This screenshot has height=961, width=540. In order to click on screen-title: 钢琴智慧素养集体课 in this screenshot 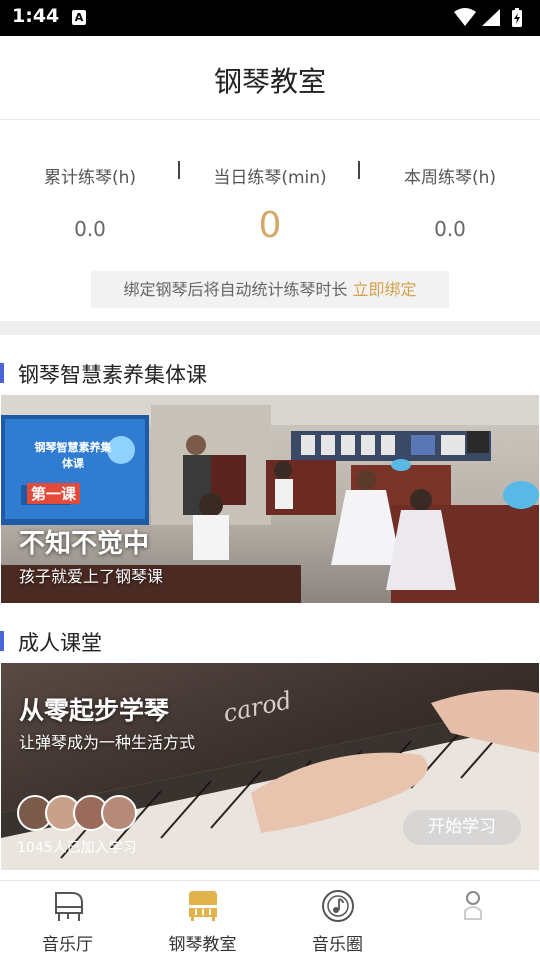, I will do `click(73, 455)`.